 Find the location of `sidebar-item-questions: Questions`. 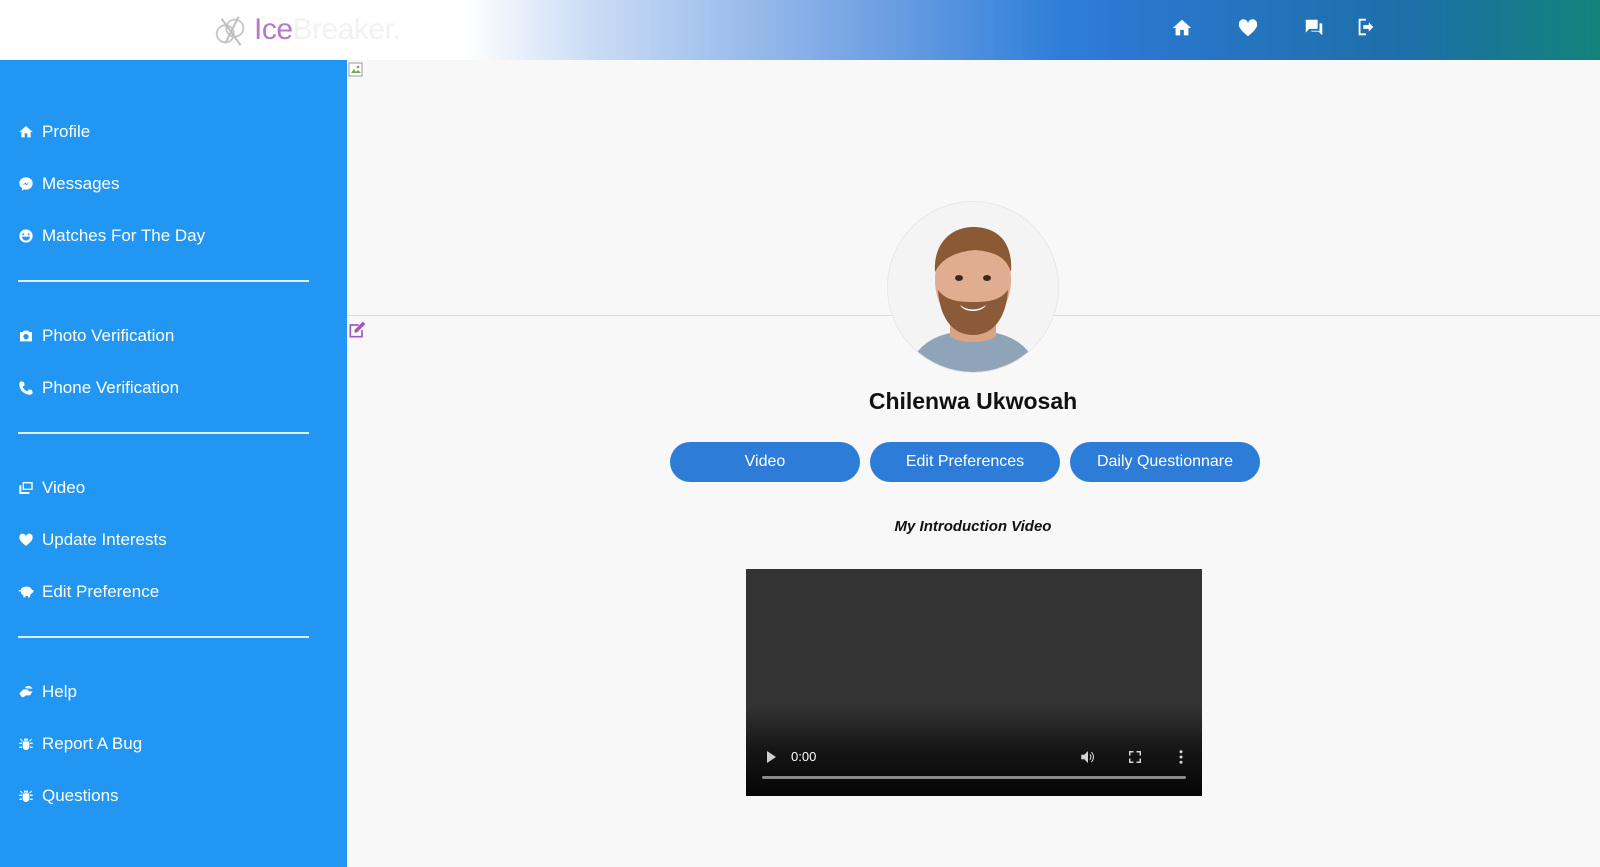

sidebar-item-questions: Questions is located at coordinates (173, 796).